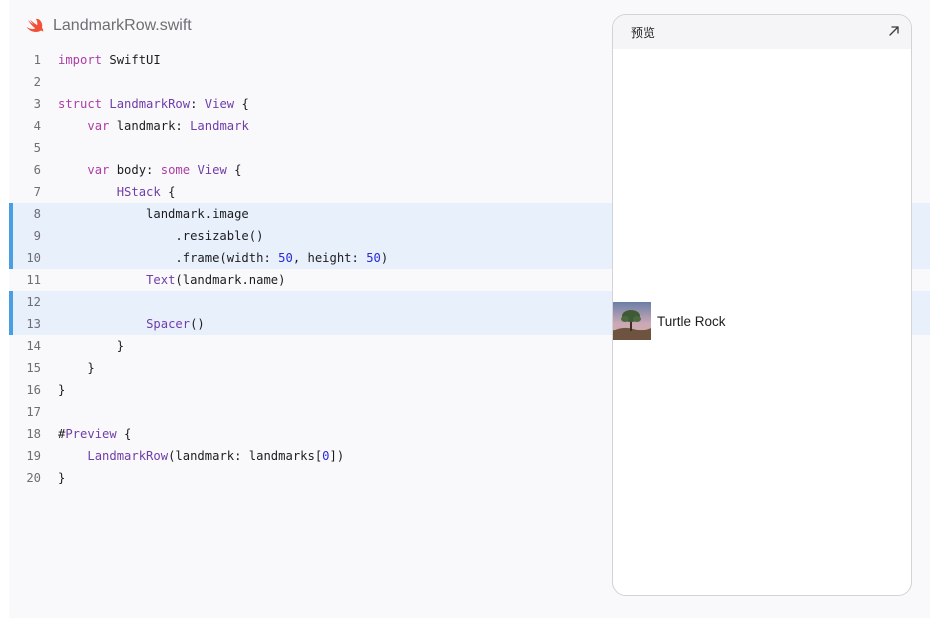 Image resolution: width=935 pixels, height=618 pixels. I want to click on code-token: struct, so click(80, 104).